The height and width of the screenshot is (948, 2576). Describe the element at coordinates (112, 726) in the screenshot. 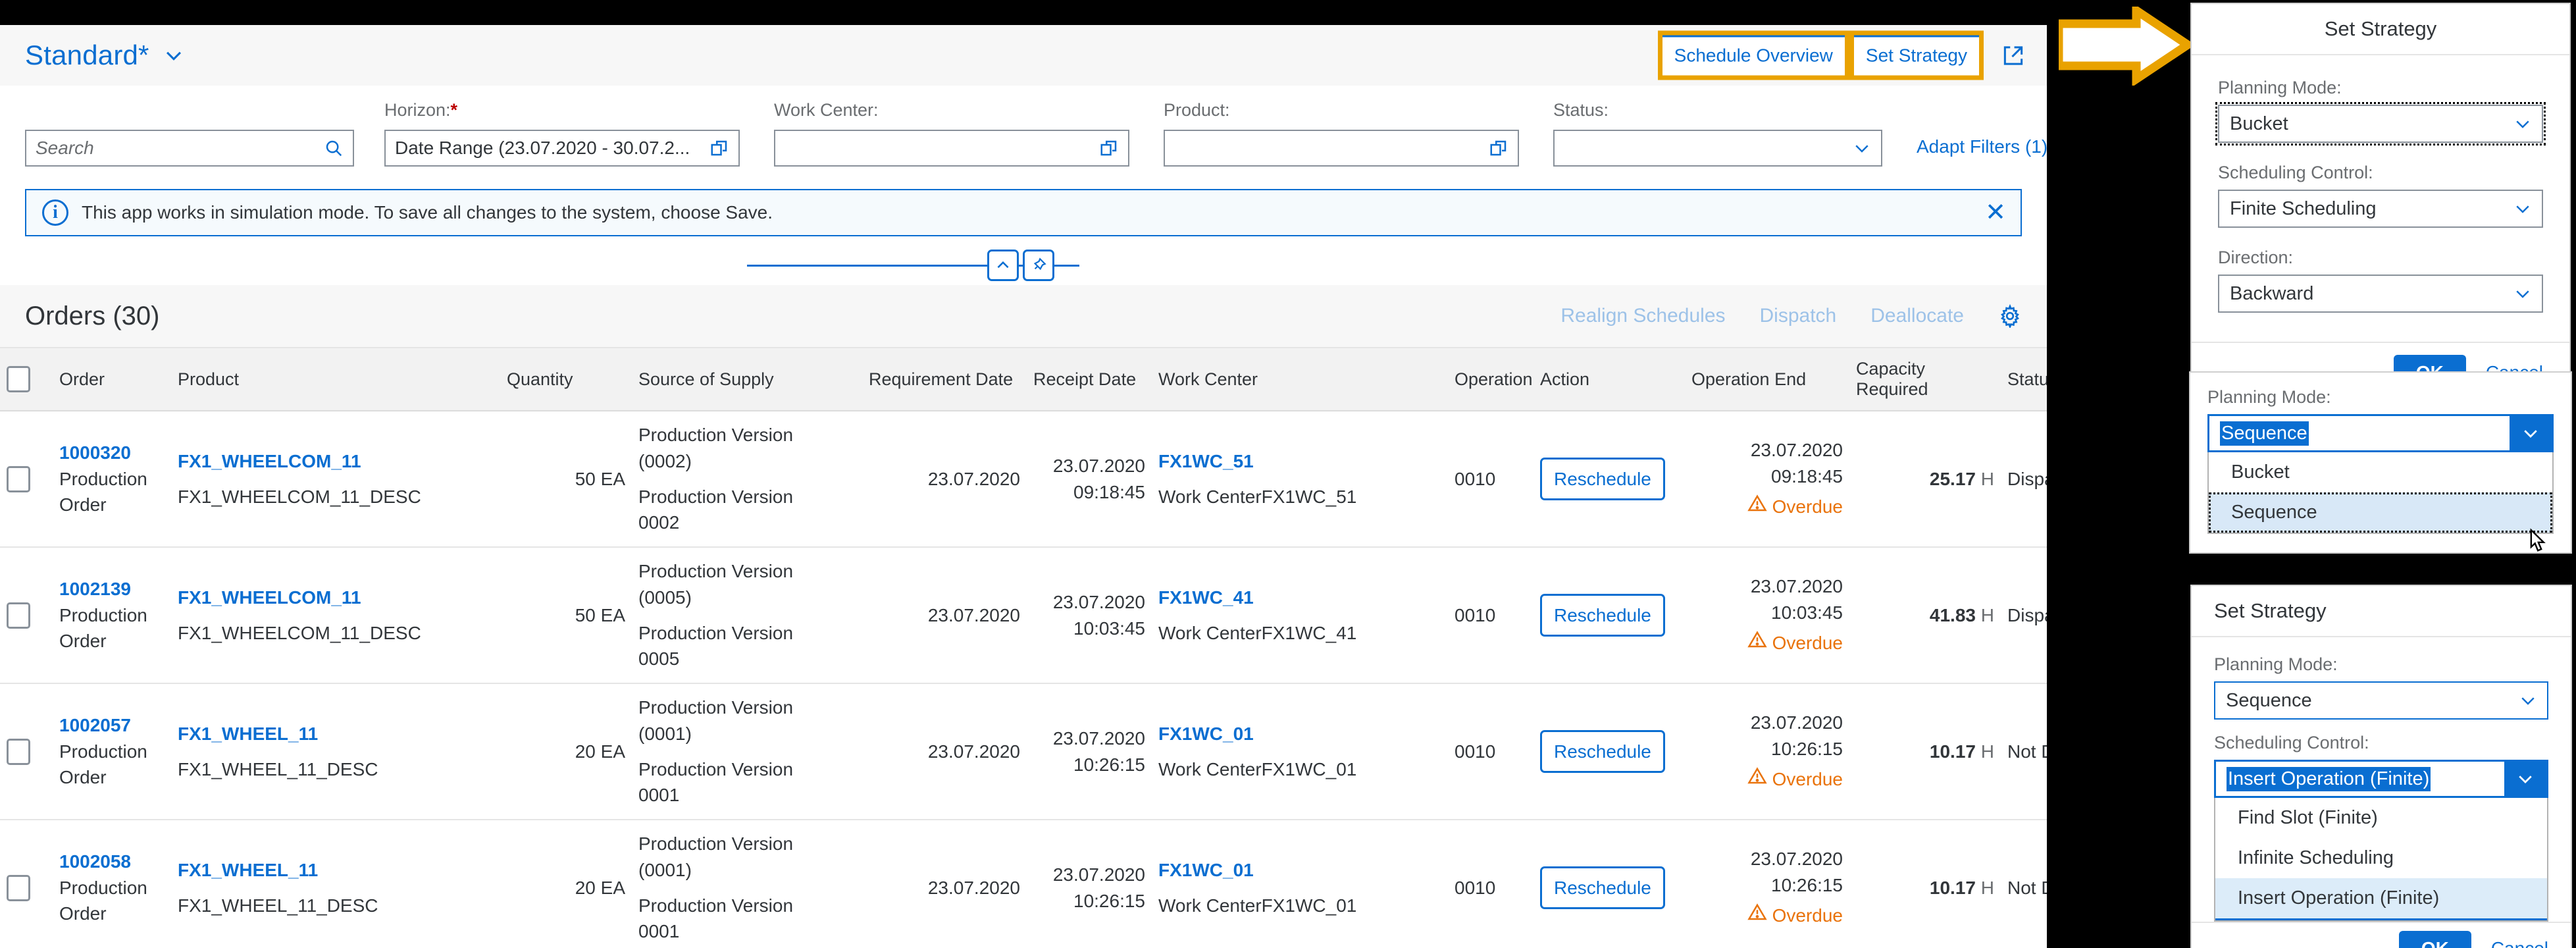

I see `order-link: 1002057` at that location.